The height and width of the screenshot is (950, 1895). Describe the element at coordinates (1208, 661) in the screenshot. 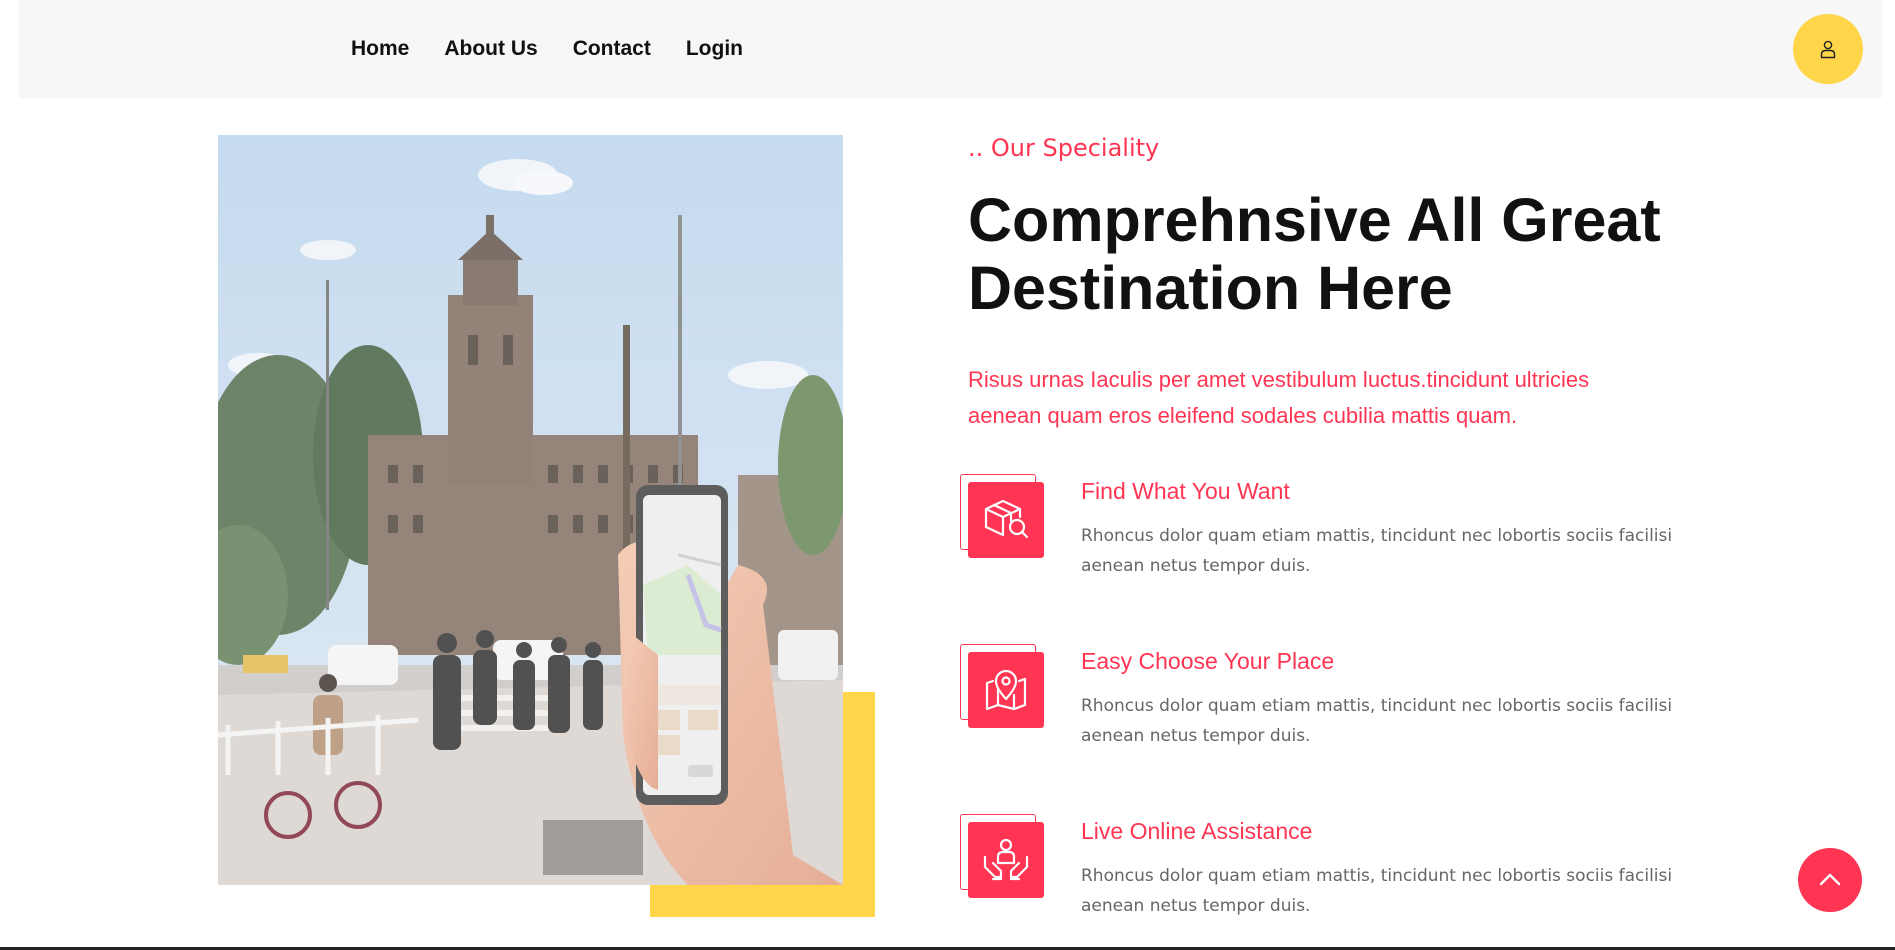

I see `feature-title: Easy Choose Your Place` at that location.